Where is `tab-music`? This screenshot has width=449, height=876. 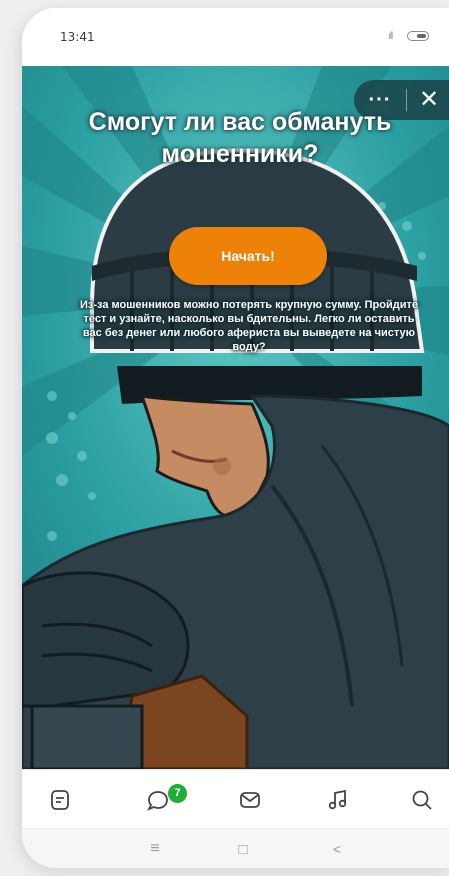 tab-music is located at coordinates (338, 800).